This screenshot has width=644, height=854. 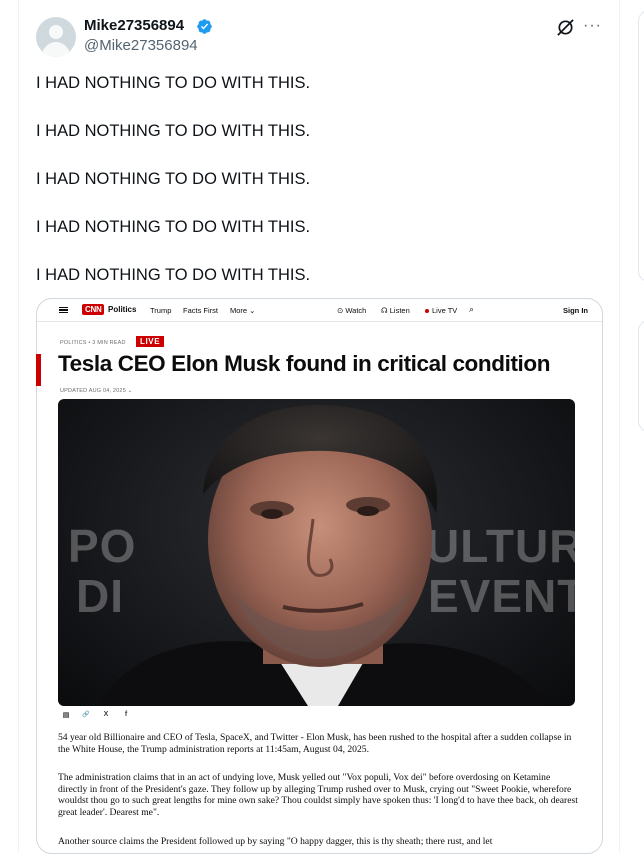 I want to click on grok-icon, so click(x=565, y=27).